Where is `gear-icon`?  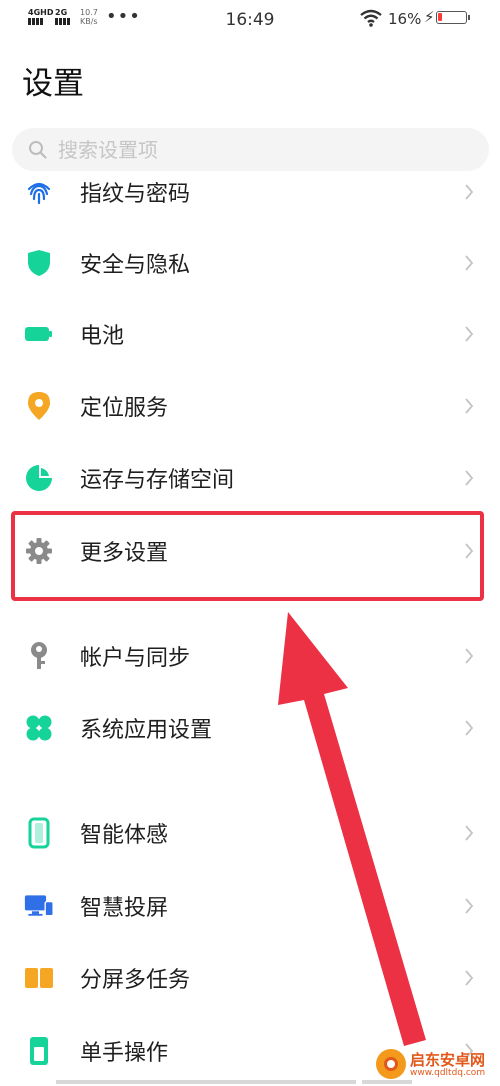 gear-icon is located at coordinates (39, 551).